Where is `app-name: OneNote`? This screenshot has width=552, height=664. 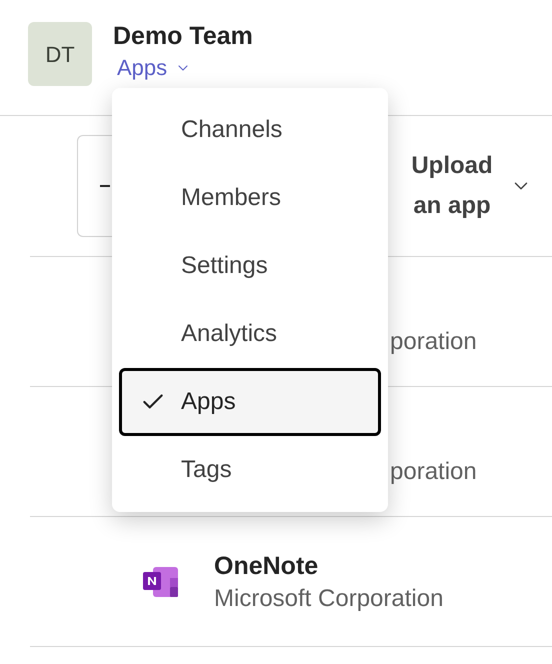
app-name: OneNote is located at coordinates (267, 566).